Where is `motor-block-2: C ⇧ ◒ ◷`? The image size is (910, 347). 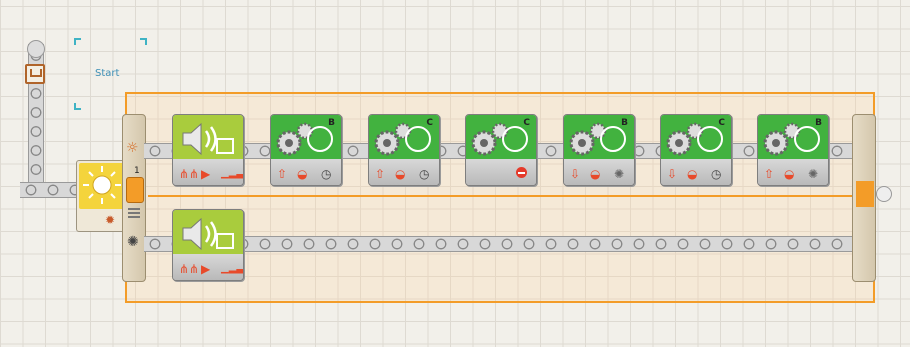 motor-block-2: C ⇧ ◒ ◷ is located at coordinates (404, 150).